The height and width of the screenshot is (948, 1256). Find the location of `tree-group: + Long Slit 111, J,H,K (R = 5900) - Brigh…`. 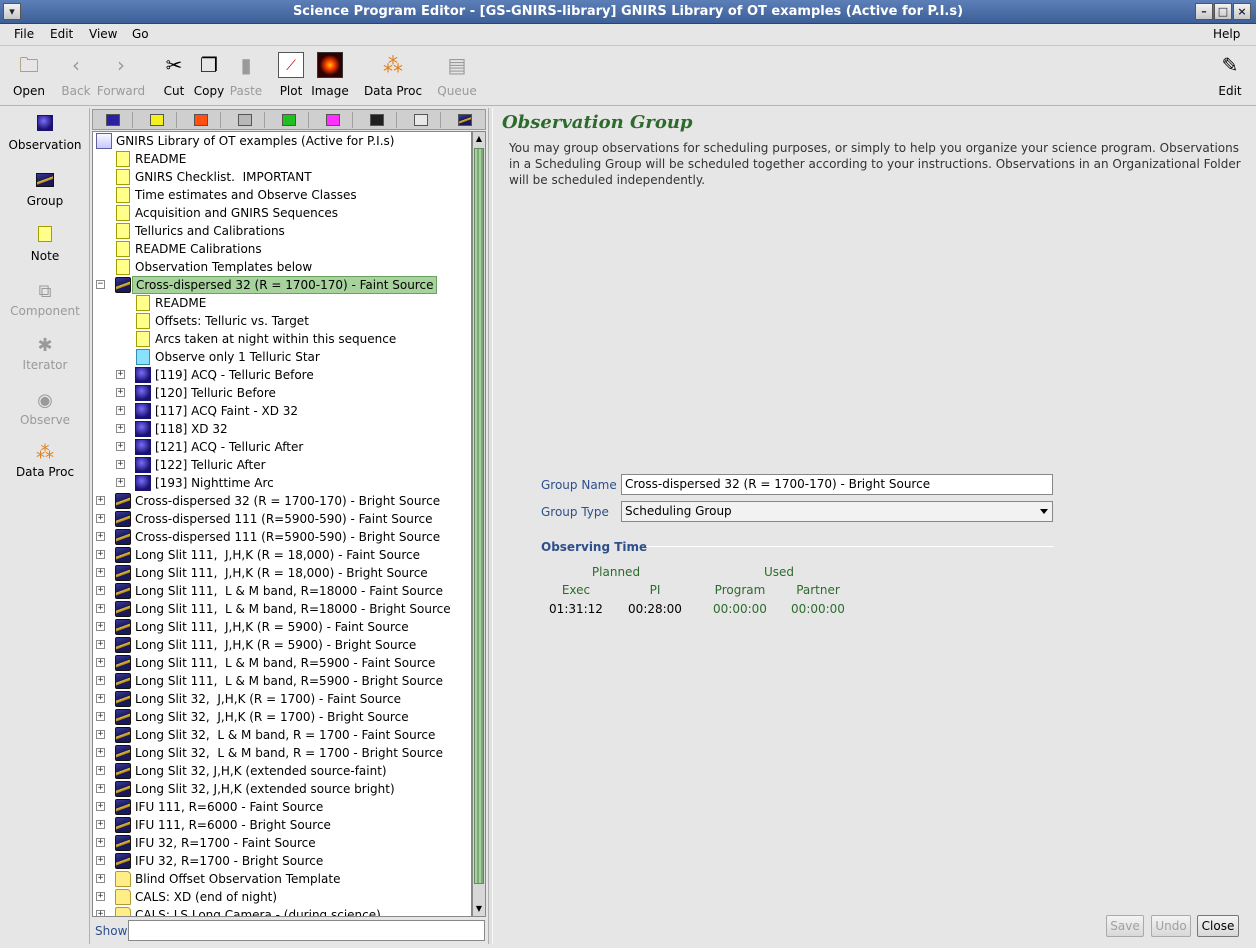

tree-group: + Long Slit 111, J,H,K (R = 5900) - Brigh… is located at coordinates (282, 645).